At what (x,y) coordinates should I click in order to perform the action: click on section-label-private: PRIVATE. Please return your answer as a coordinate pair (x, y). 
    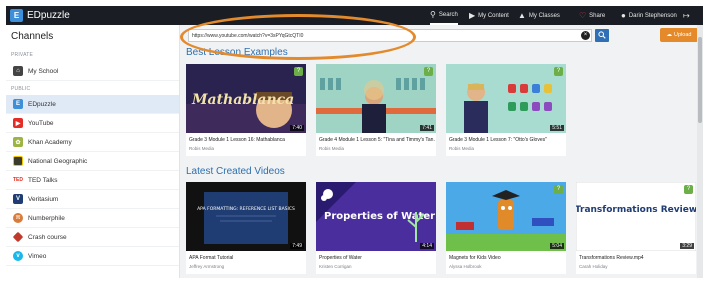
    Looking at the image, I should click on (22, 55).